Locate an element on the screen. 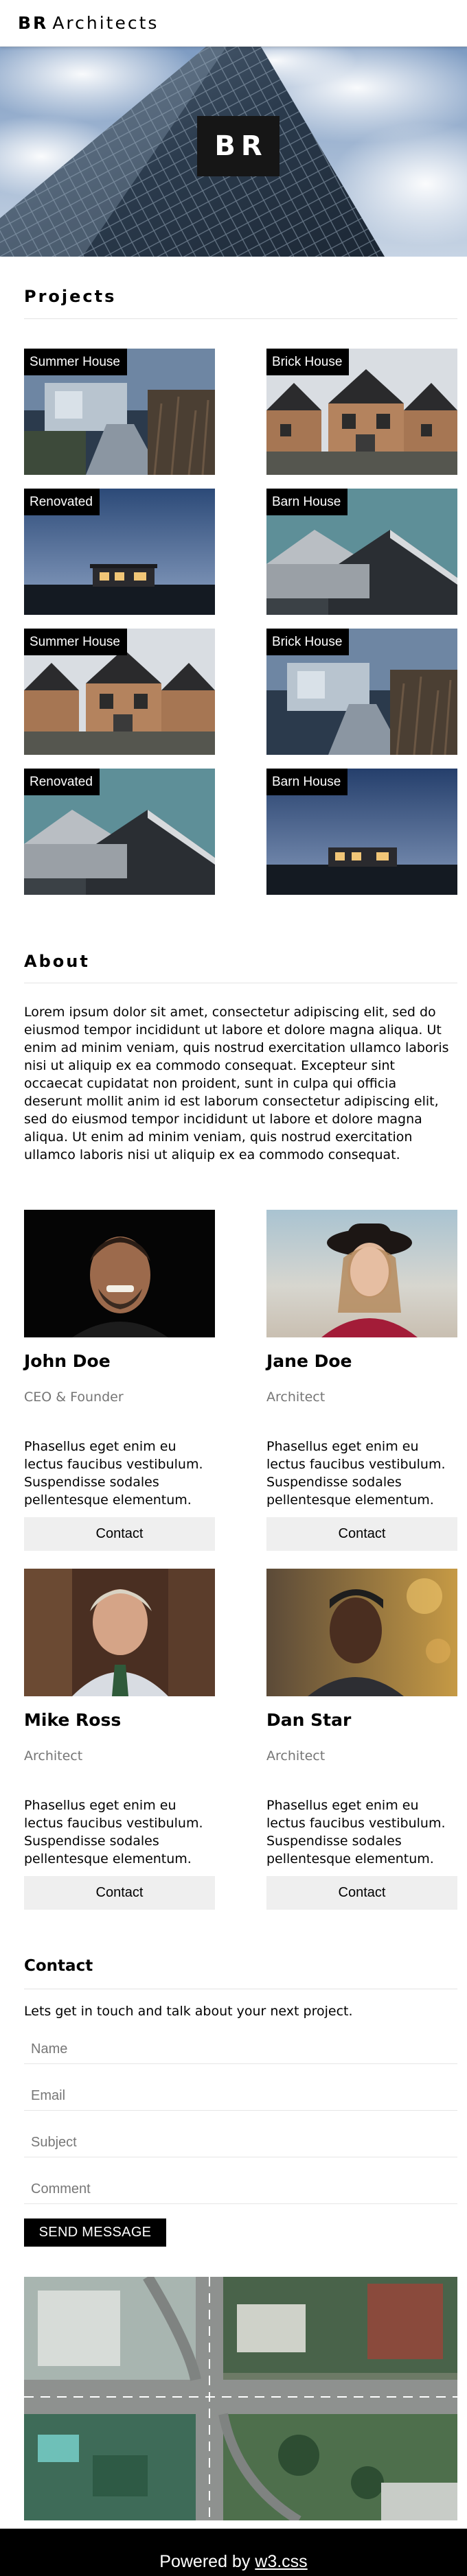  member-name: John Doe is located at coordinates (67, 1361).